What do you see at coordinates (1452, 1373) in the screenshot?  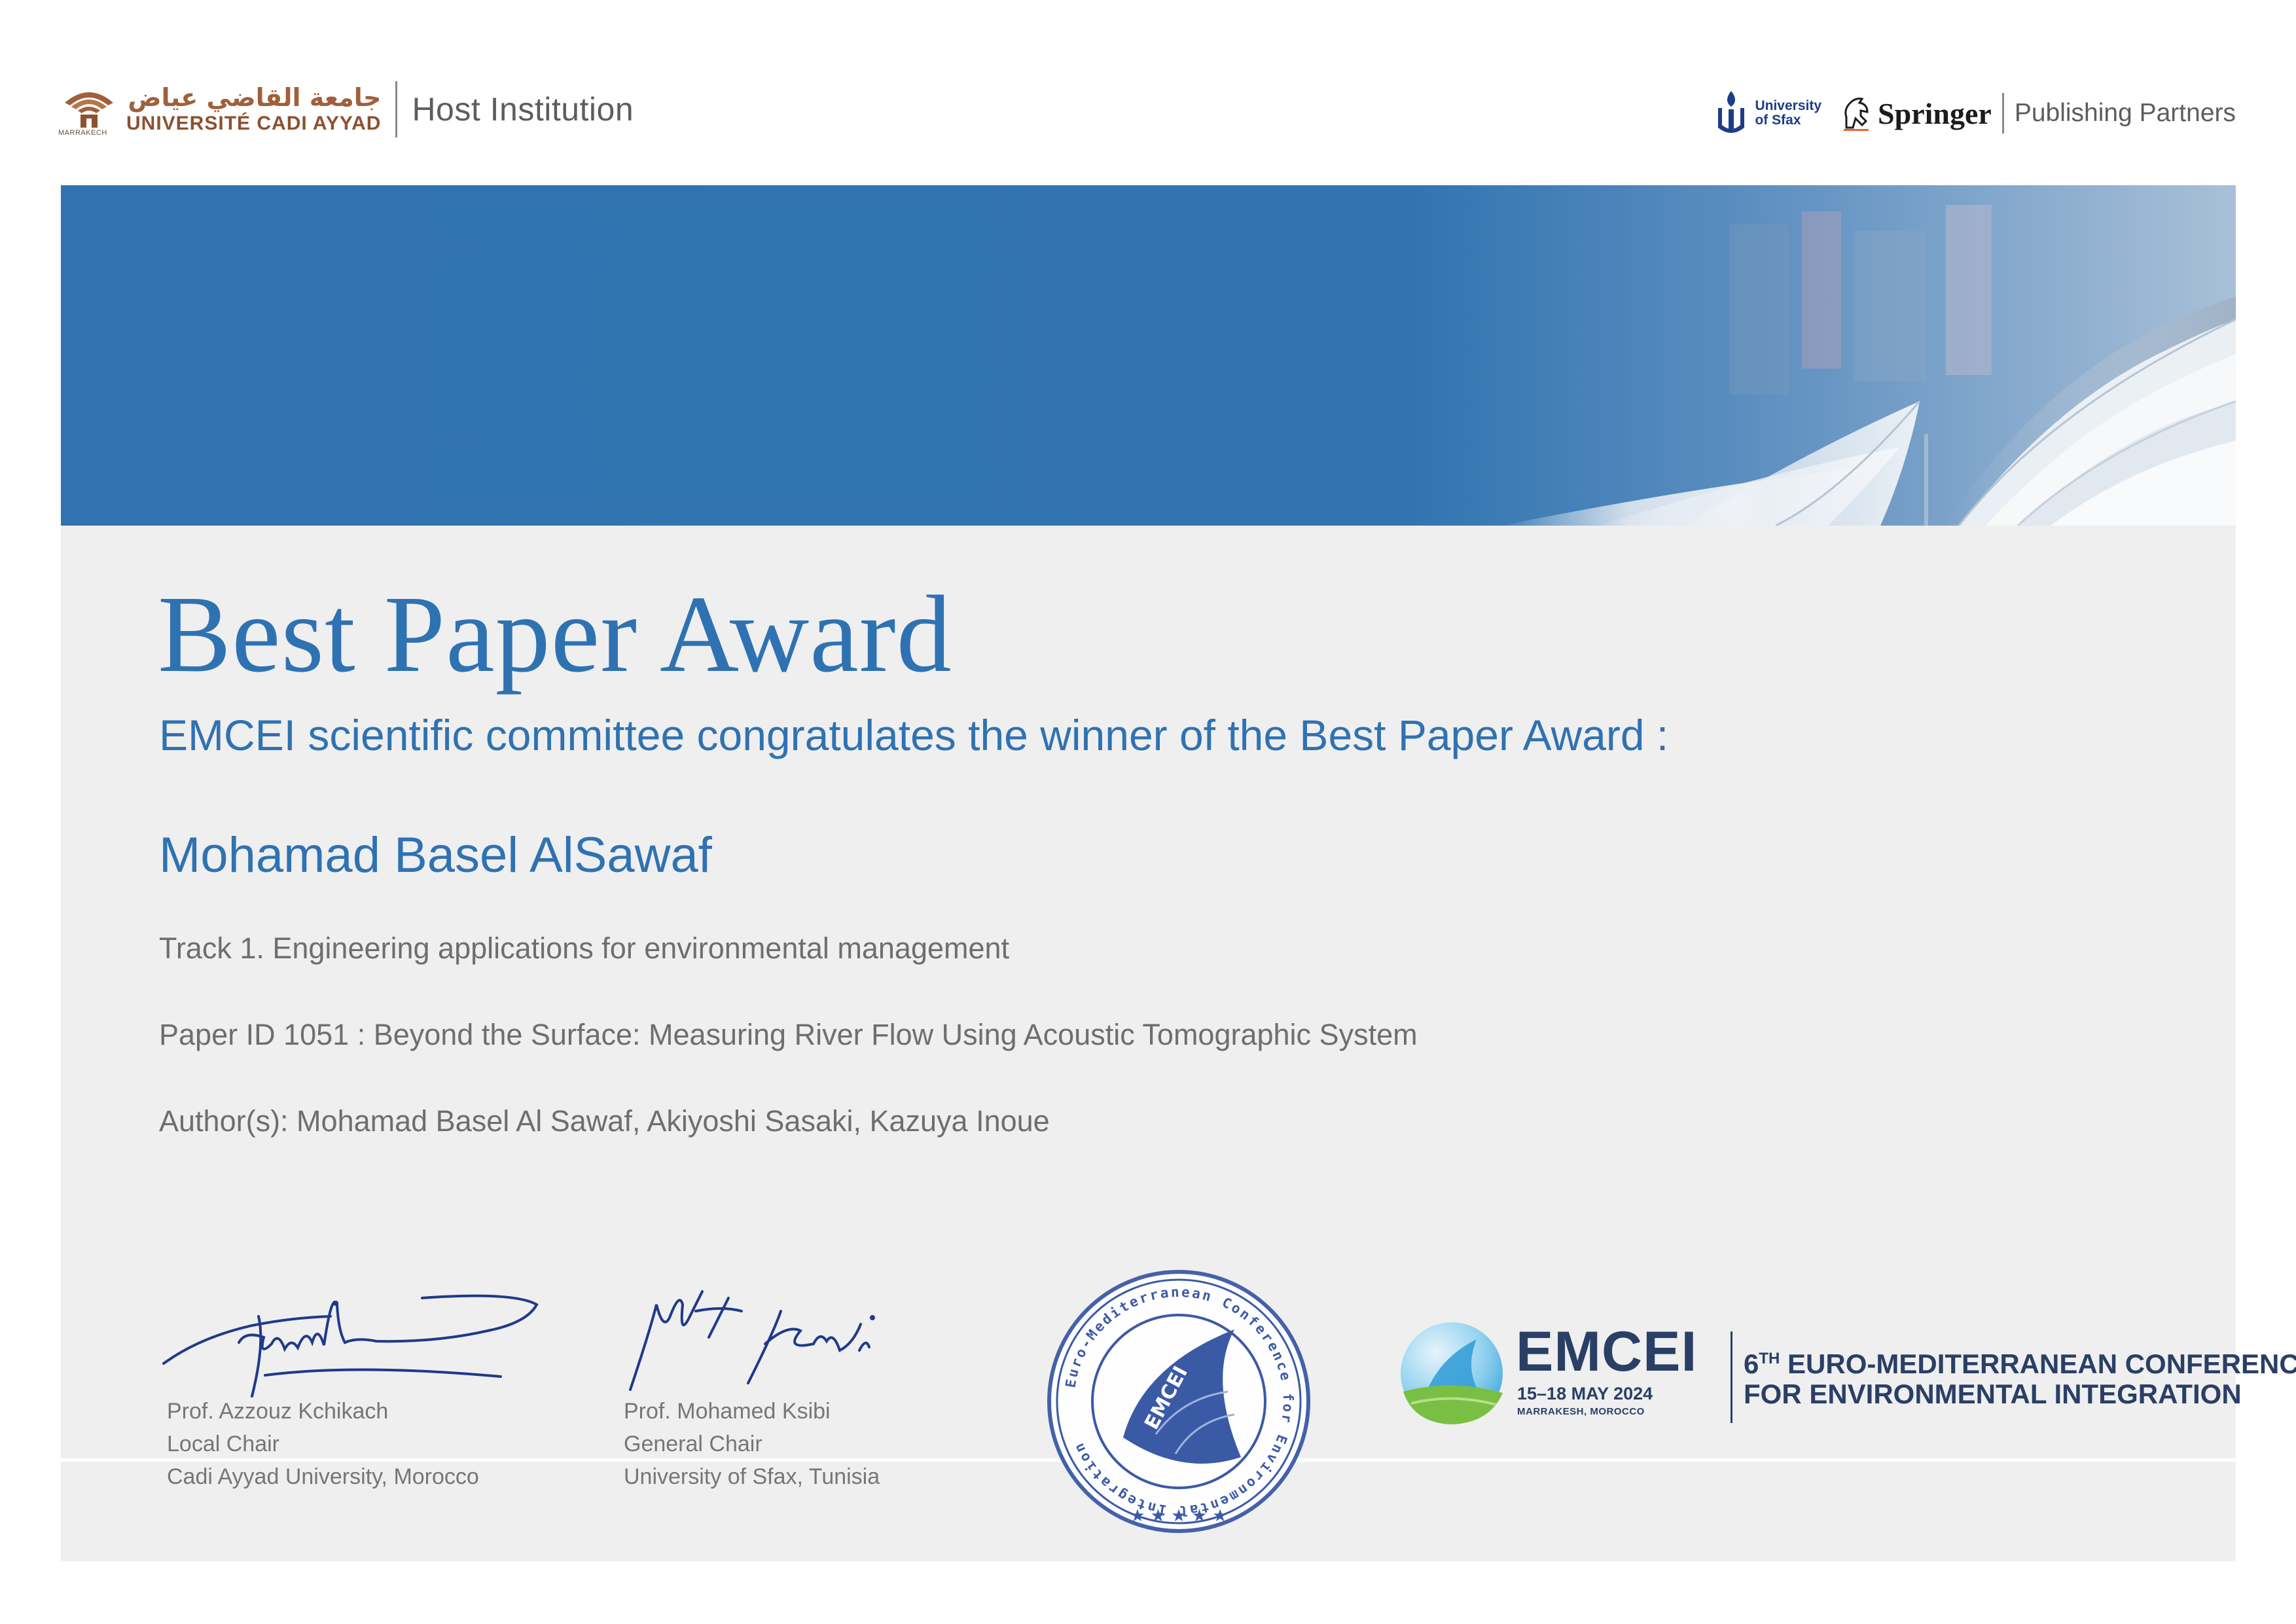 I see `emcei-droplet-icon` at bounding box center [1452, 1373].